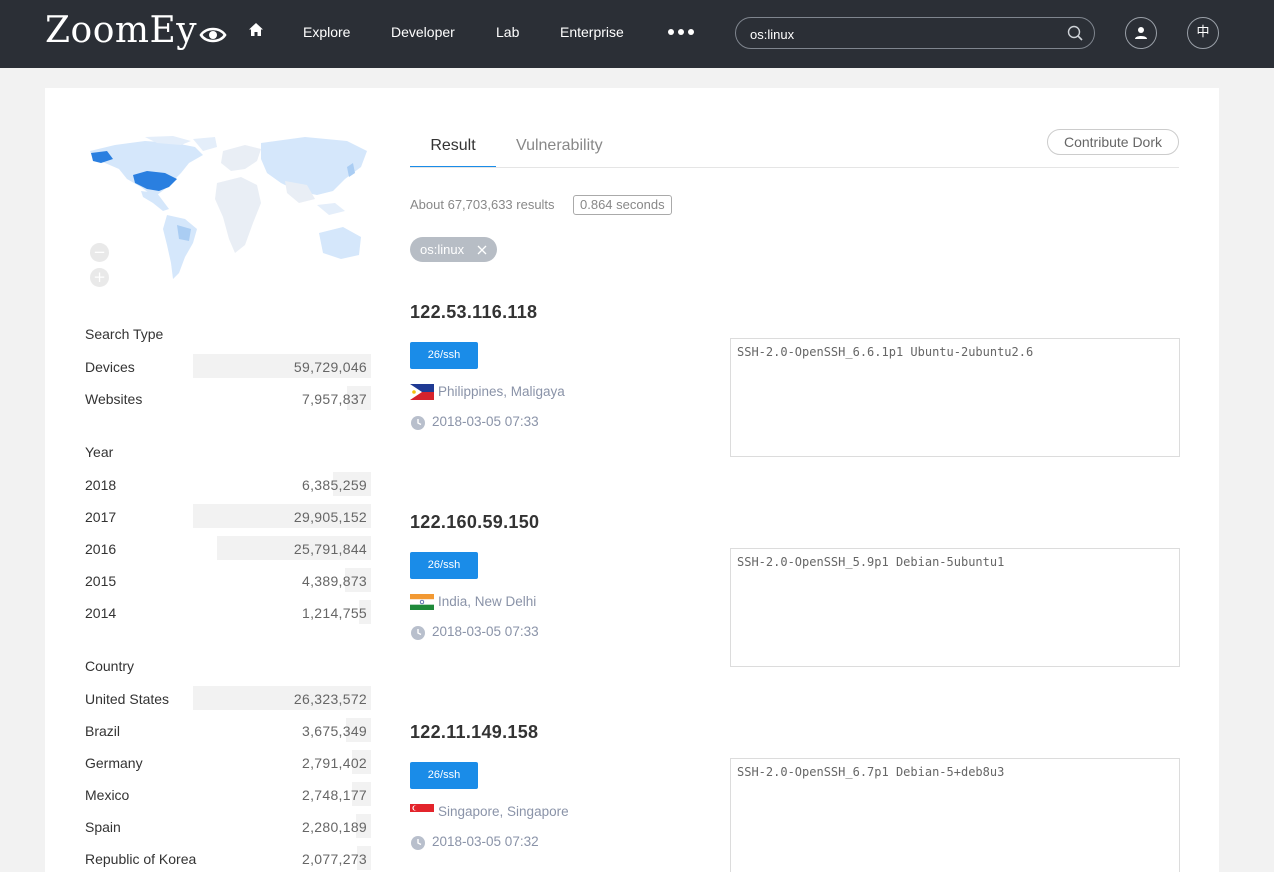 Image resolution: width=1274 pixels, height=872 pixels. What do you see at coordinates (256, 29) in the screenshot?
I see `home-icon` at bounding box center [256, 29].